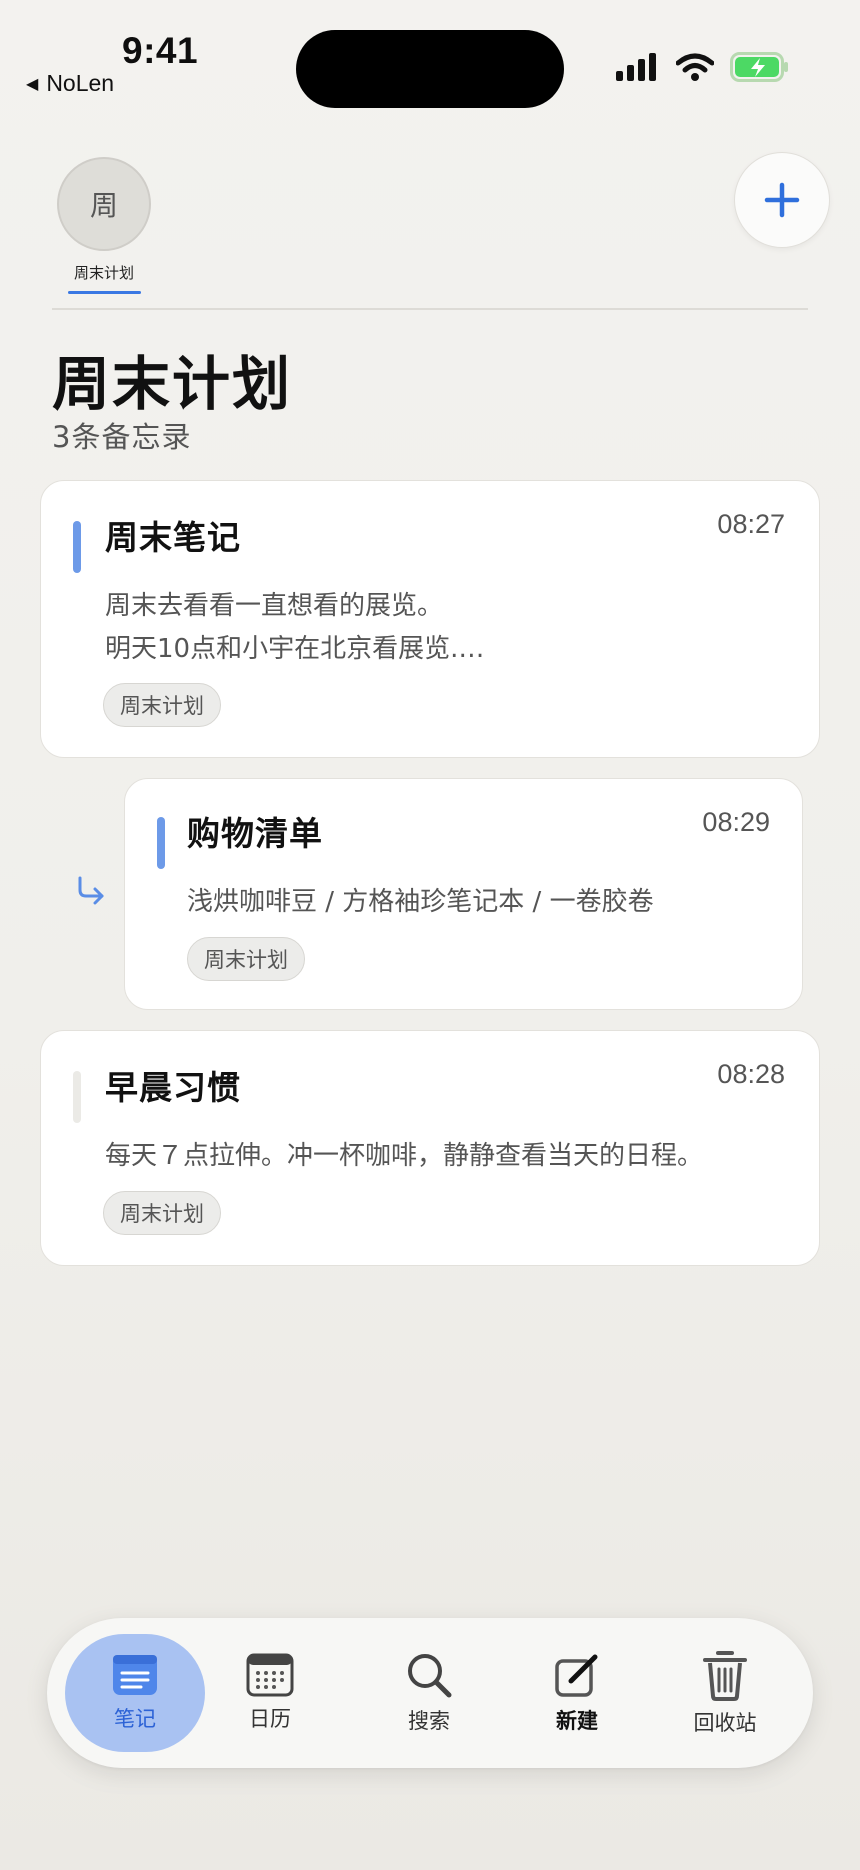 The image size is (860, 1870). I want to click on note-count: 3条备忘录, so click(122, 437).